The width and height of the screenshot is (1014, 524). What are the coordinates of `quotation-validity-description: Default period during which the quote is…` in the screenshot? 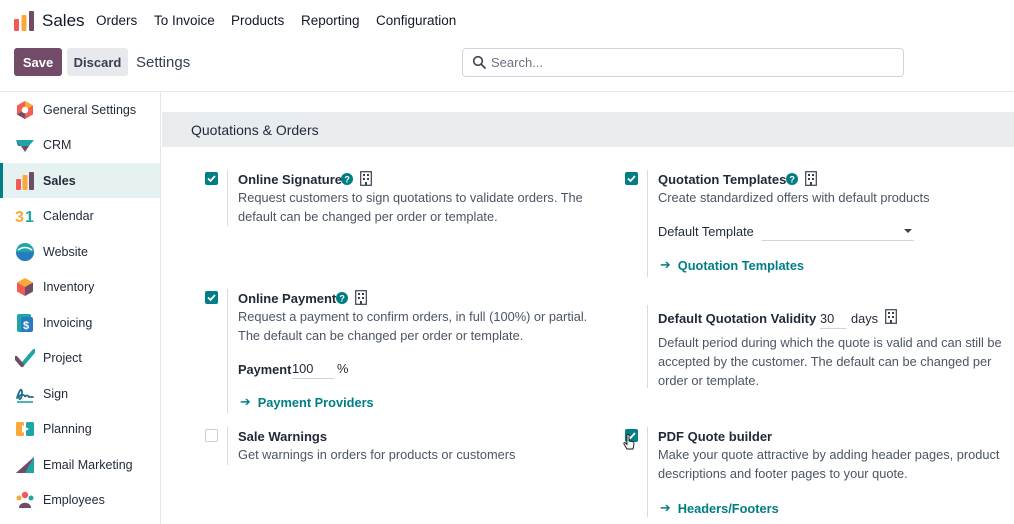 It's located at (830, 342).